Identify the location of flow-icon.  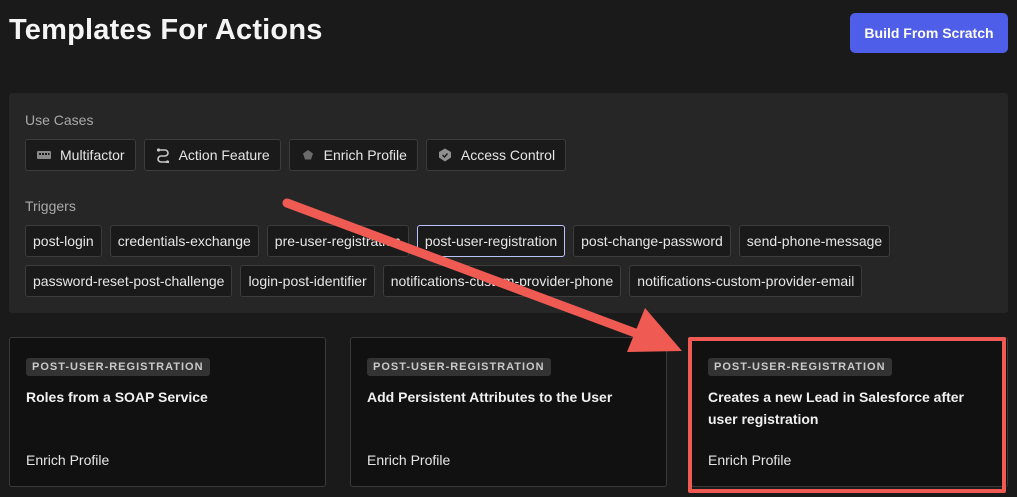
(163, 155).